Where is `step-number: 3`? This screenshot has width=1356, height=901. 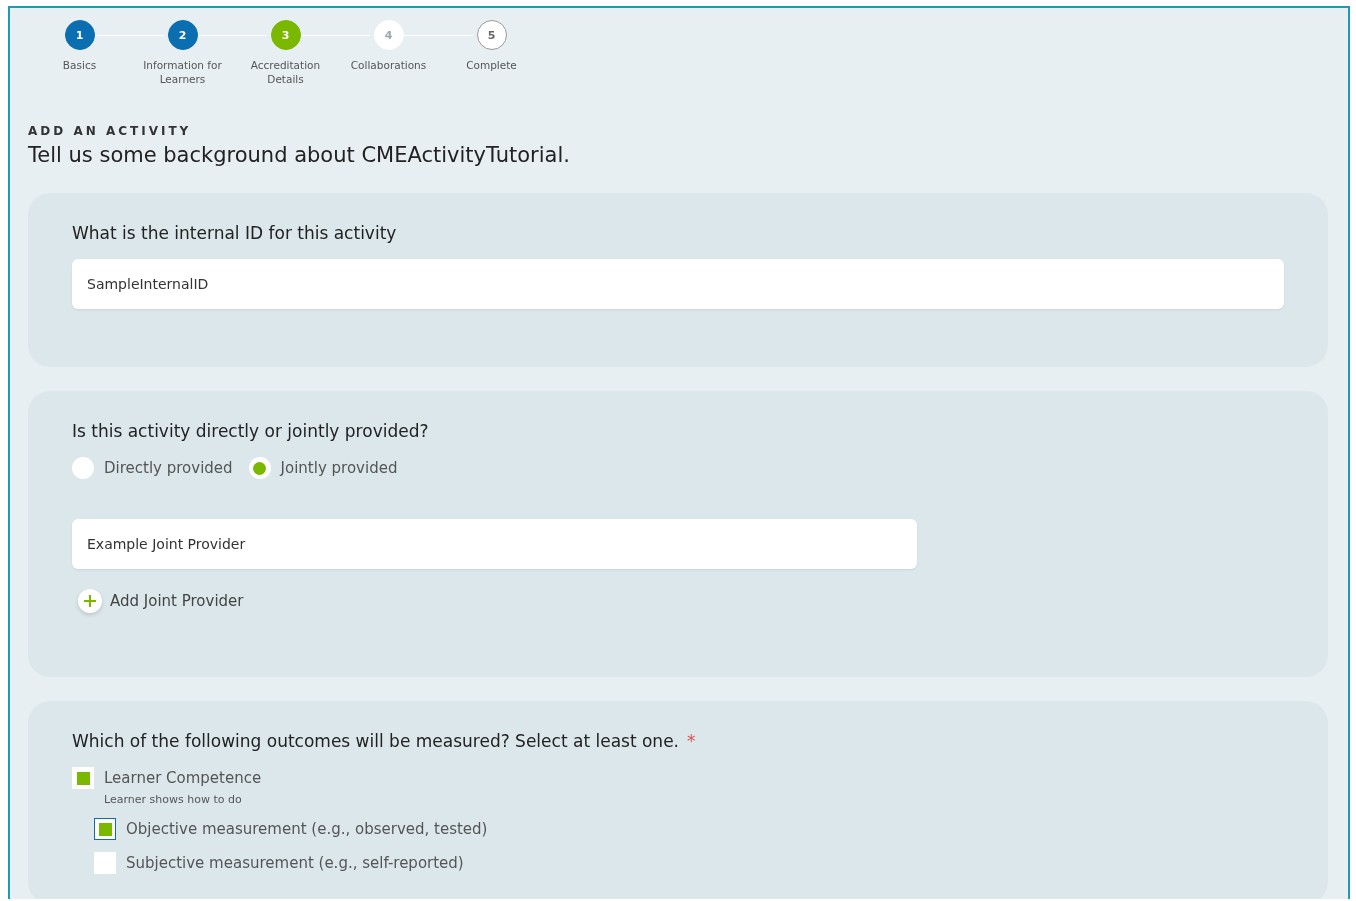 step-number: 3 is located at coordinates (285, 35).